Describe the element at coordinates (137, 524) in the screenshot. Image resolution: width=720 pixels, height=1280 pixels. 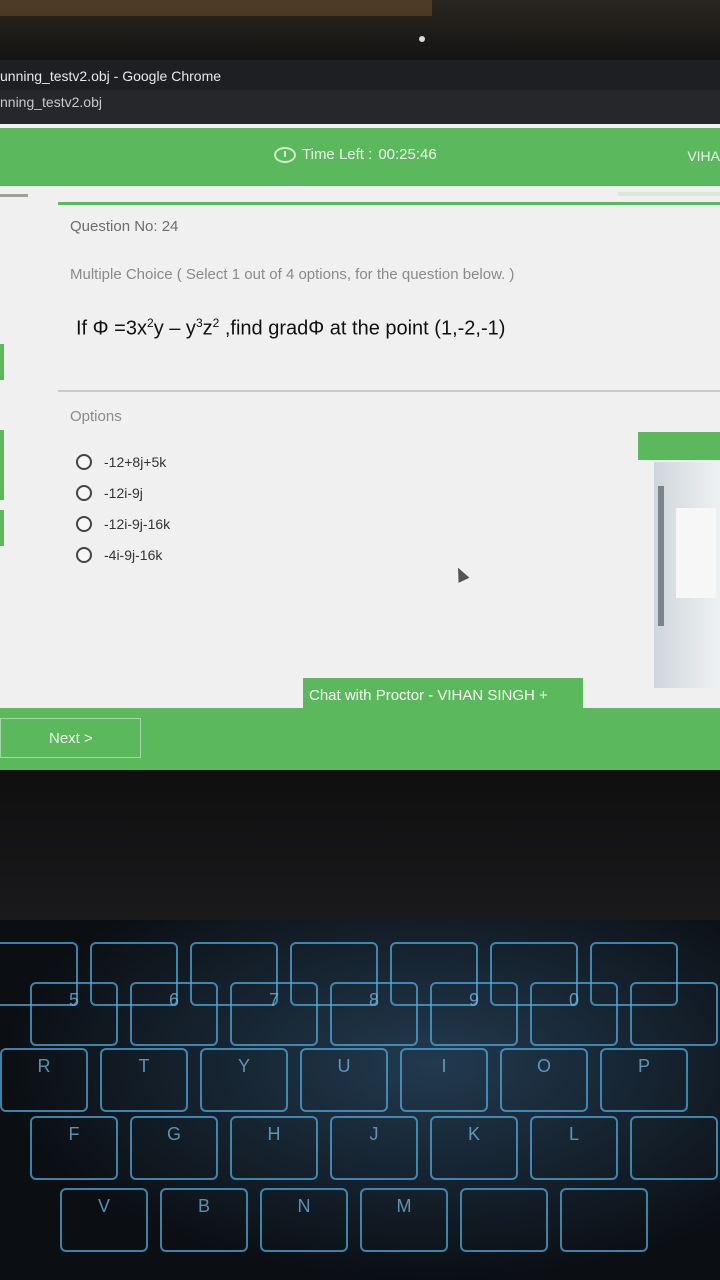
I see `option-label: -12i-9j-16k` at that location.